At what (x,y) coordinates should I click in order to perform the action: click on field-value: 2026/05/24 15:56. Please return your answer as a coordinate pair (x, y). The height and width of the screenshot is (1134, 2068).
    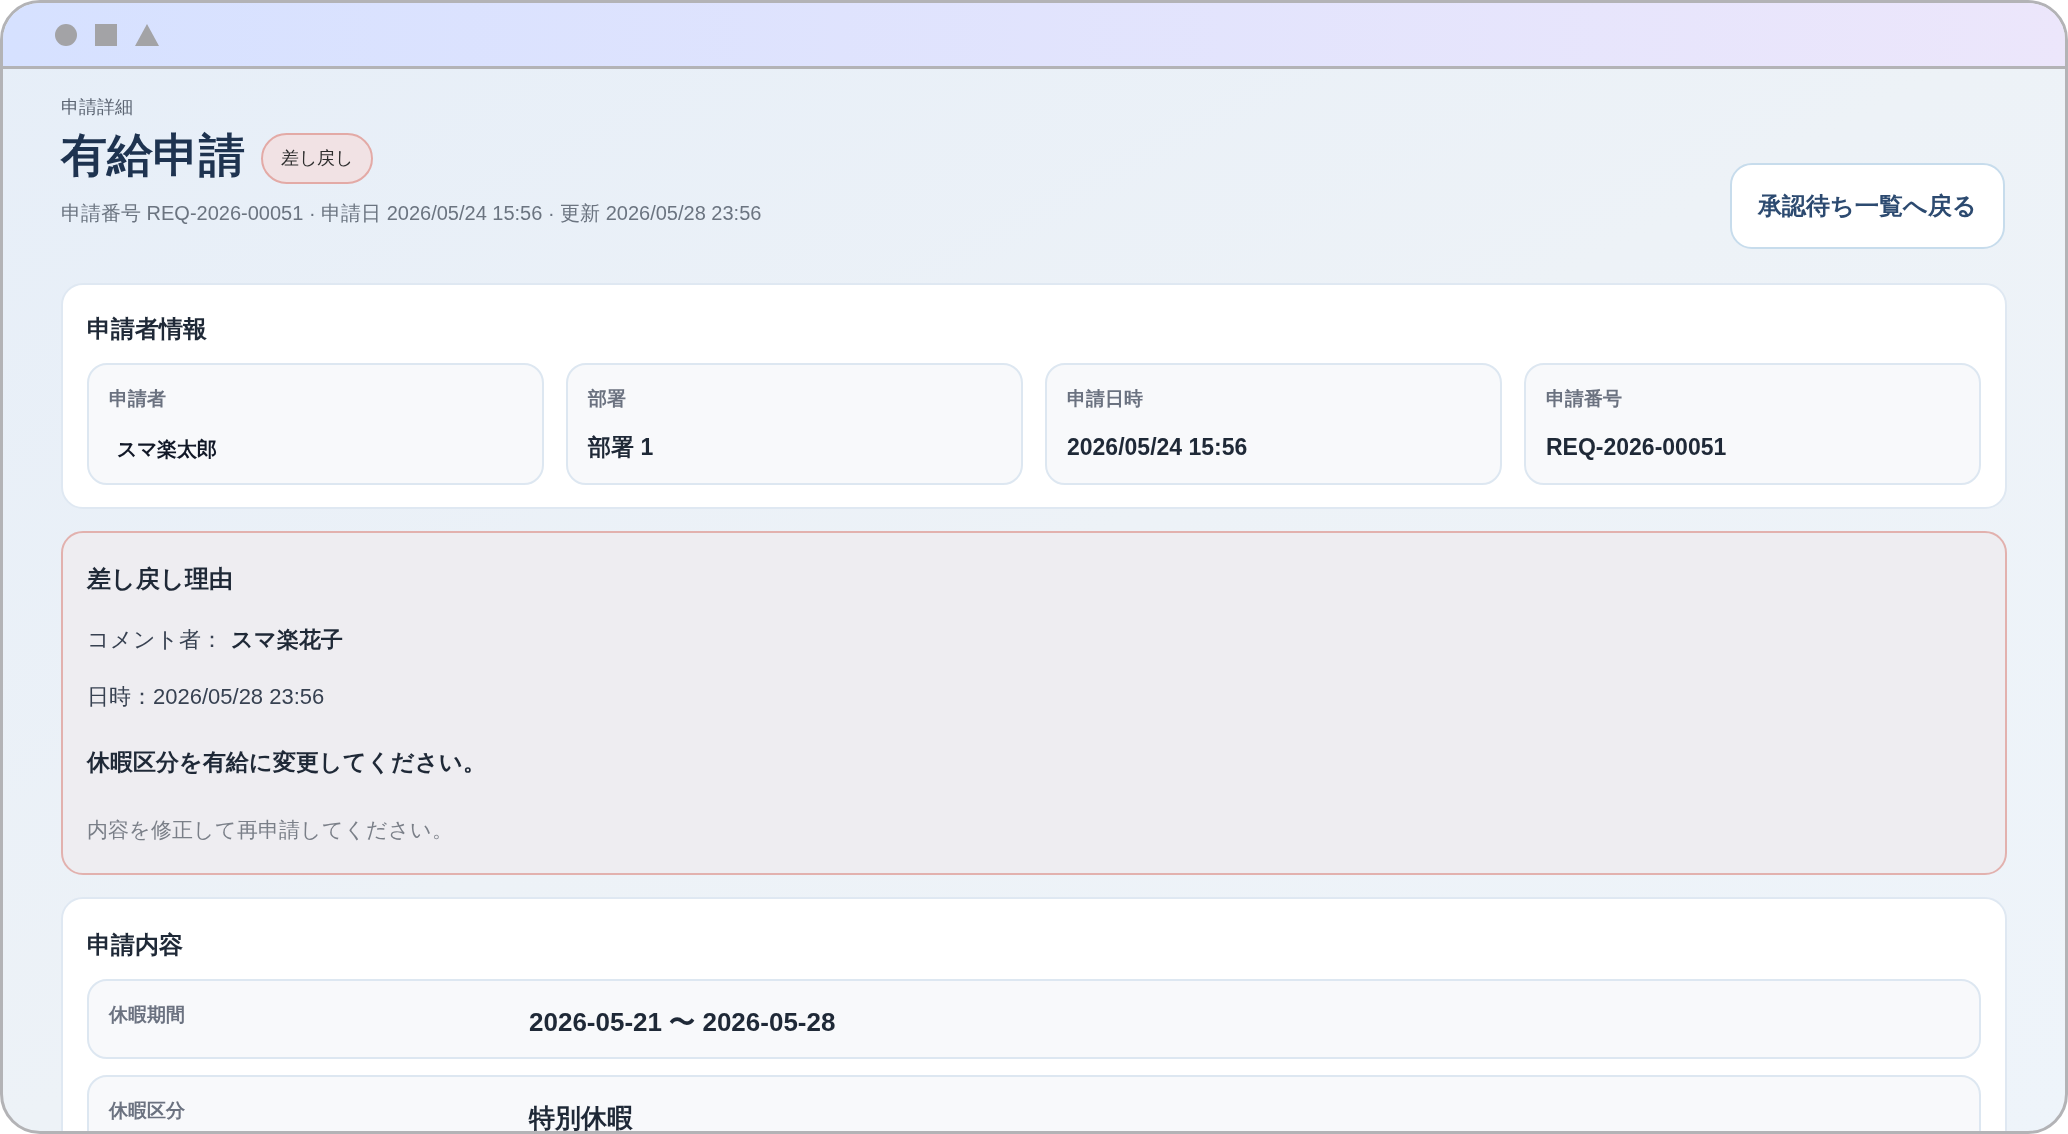
    Looking at the image, I should click on (1158, 447).